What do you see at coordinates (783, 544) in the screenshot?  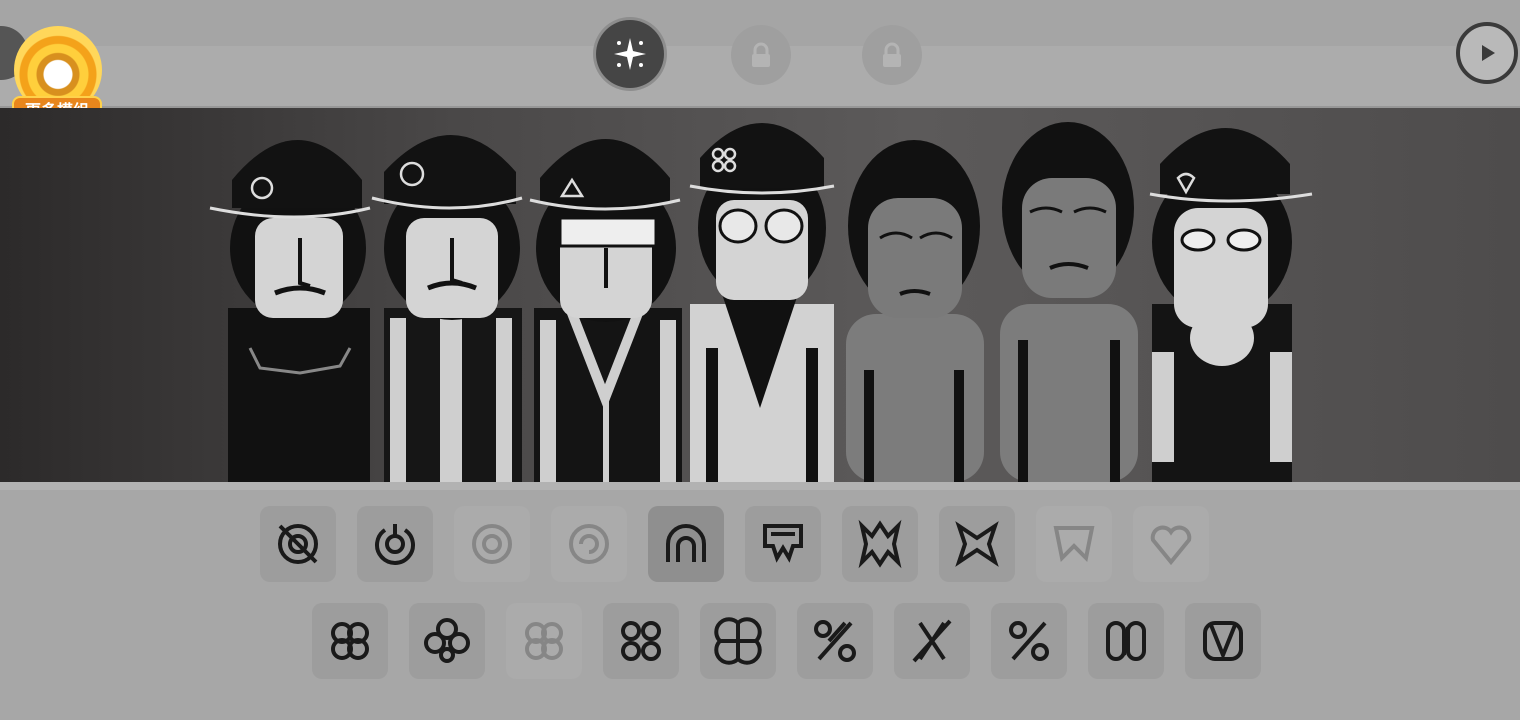 I see `flag-sound-icon` at bounding box center [783, 544].